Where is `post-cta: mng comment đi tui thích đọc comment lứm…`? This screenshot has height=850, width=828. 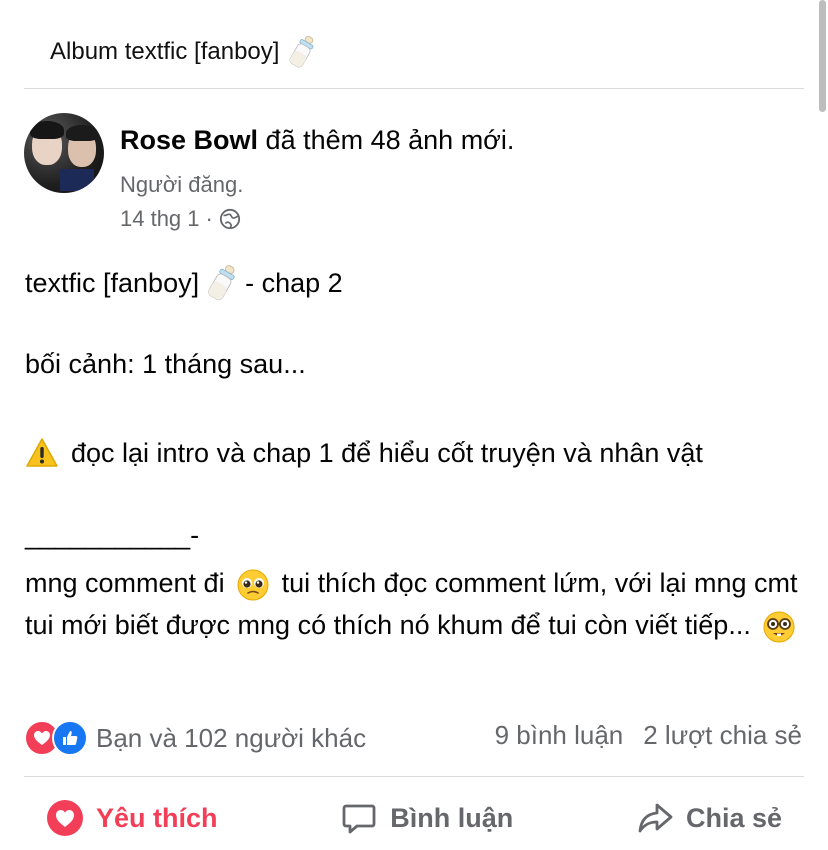
post-cta: mng comment đi tui thích đọc comment lứm… is located at coordinates (420, 604).